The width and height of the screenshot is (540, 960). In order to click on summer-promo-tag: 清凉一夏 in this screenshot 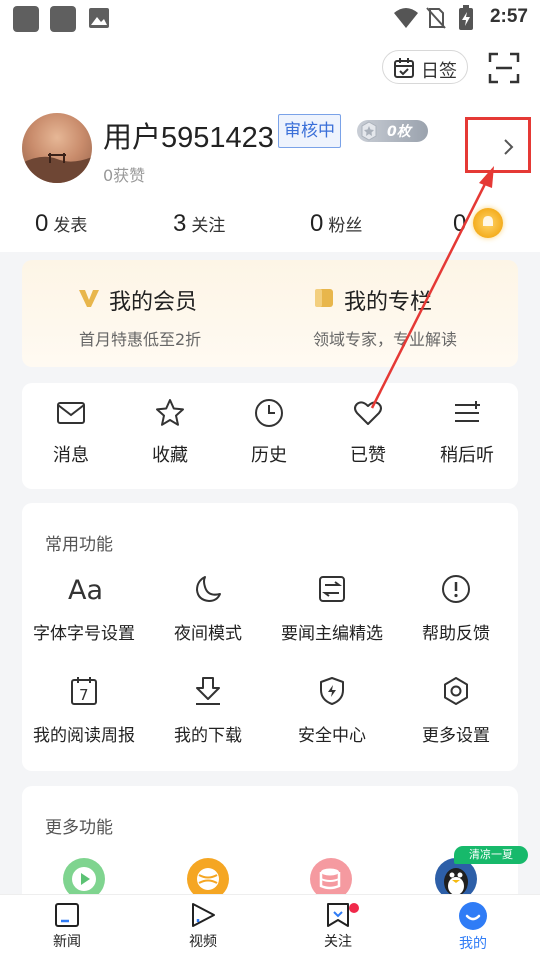, I will do `click(491, 855)`.